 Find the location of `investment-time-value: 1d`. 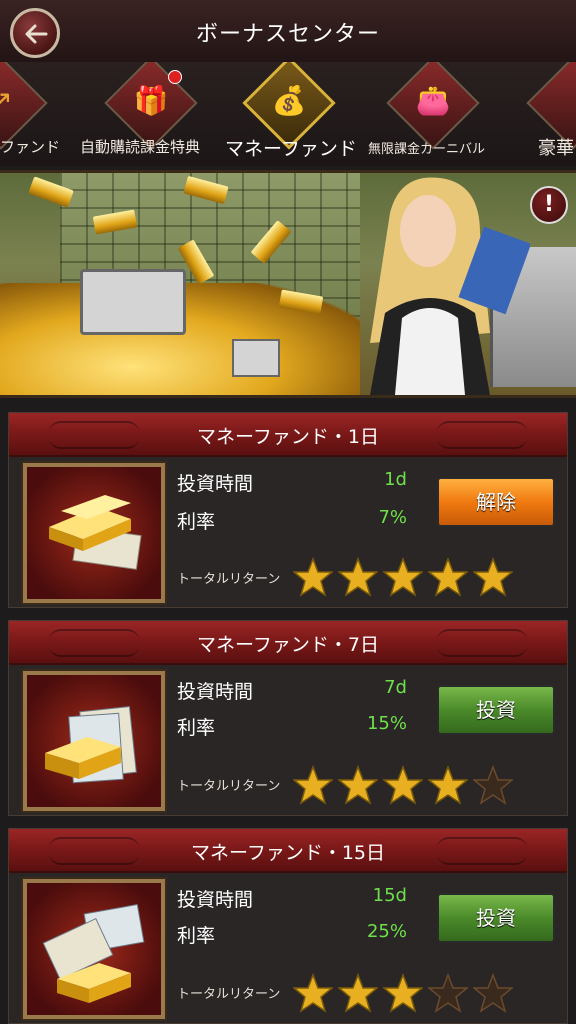

investment-time-value: 1d is located at coordinates (395, 479).